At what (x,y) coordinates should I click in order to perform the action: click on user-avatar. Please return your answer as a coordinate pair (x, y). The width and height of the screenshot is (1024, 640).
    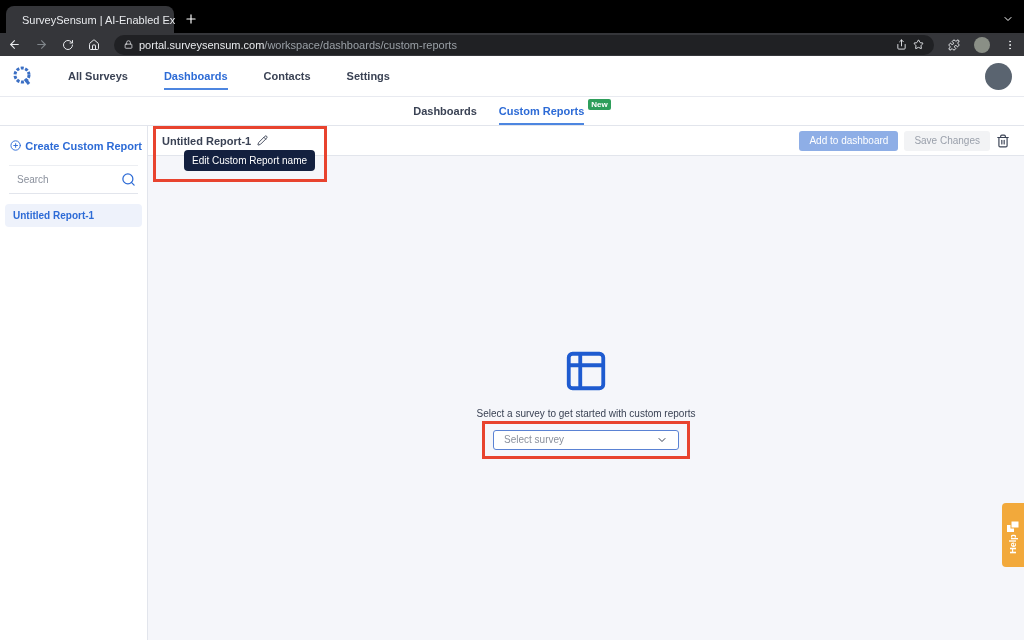
    Looking at the image, I should click on (998, 76).